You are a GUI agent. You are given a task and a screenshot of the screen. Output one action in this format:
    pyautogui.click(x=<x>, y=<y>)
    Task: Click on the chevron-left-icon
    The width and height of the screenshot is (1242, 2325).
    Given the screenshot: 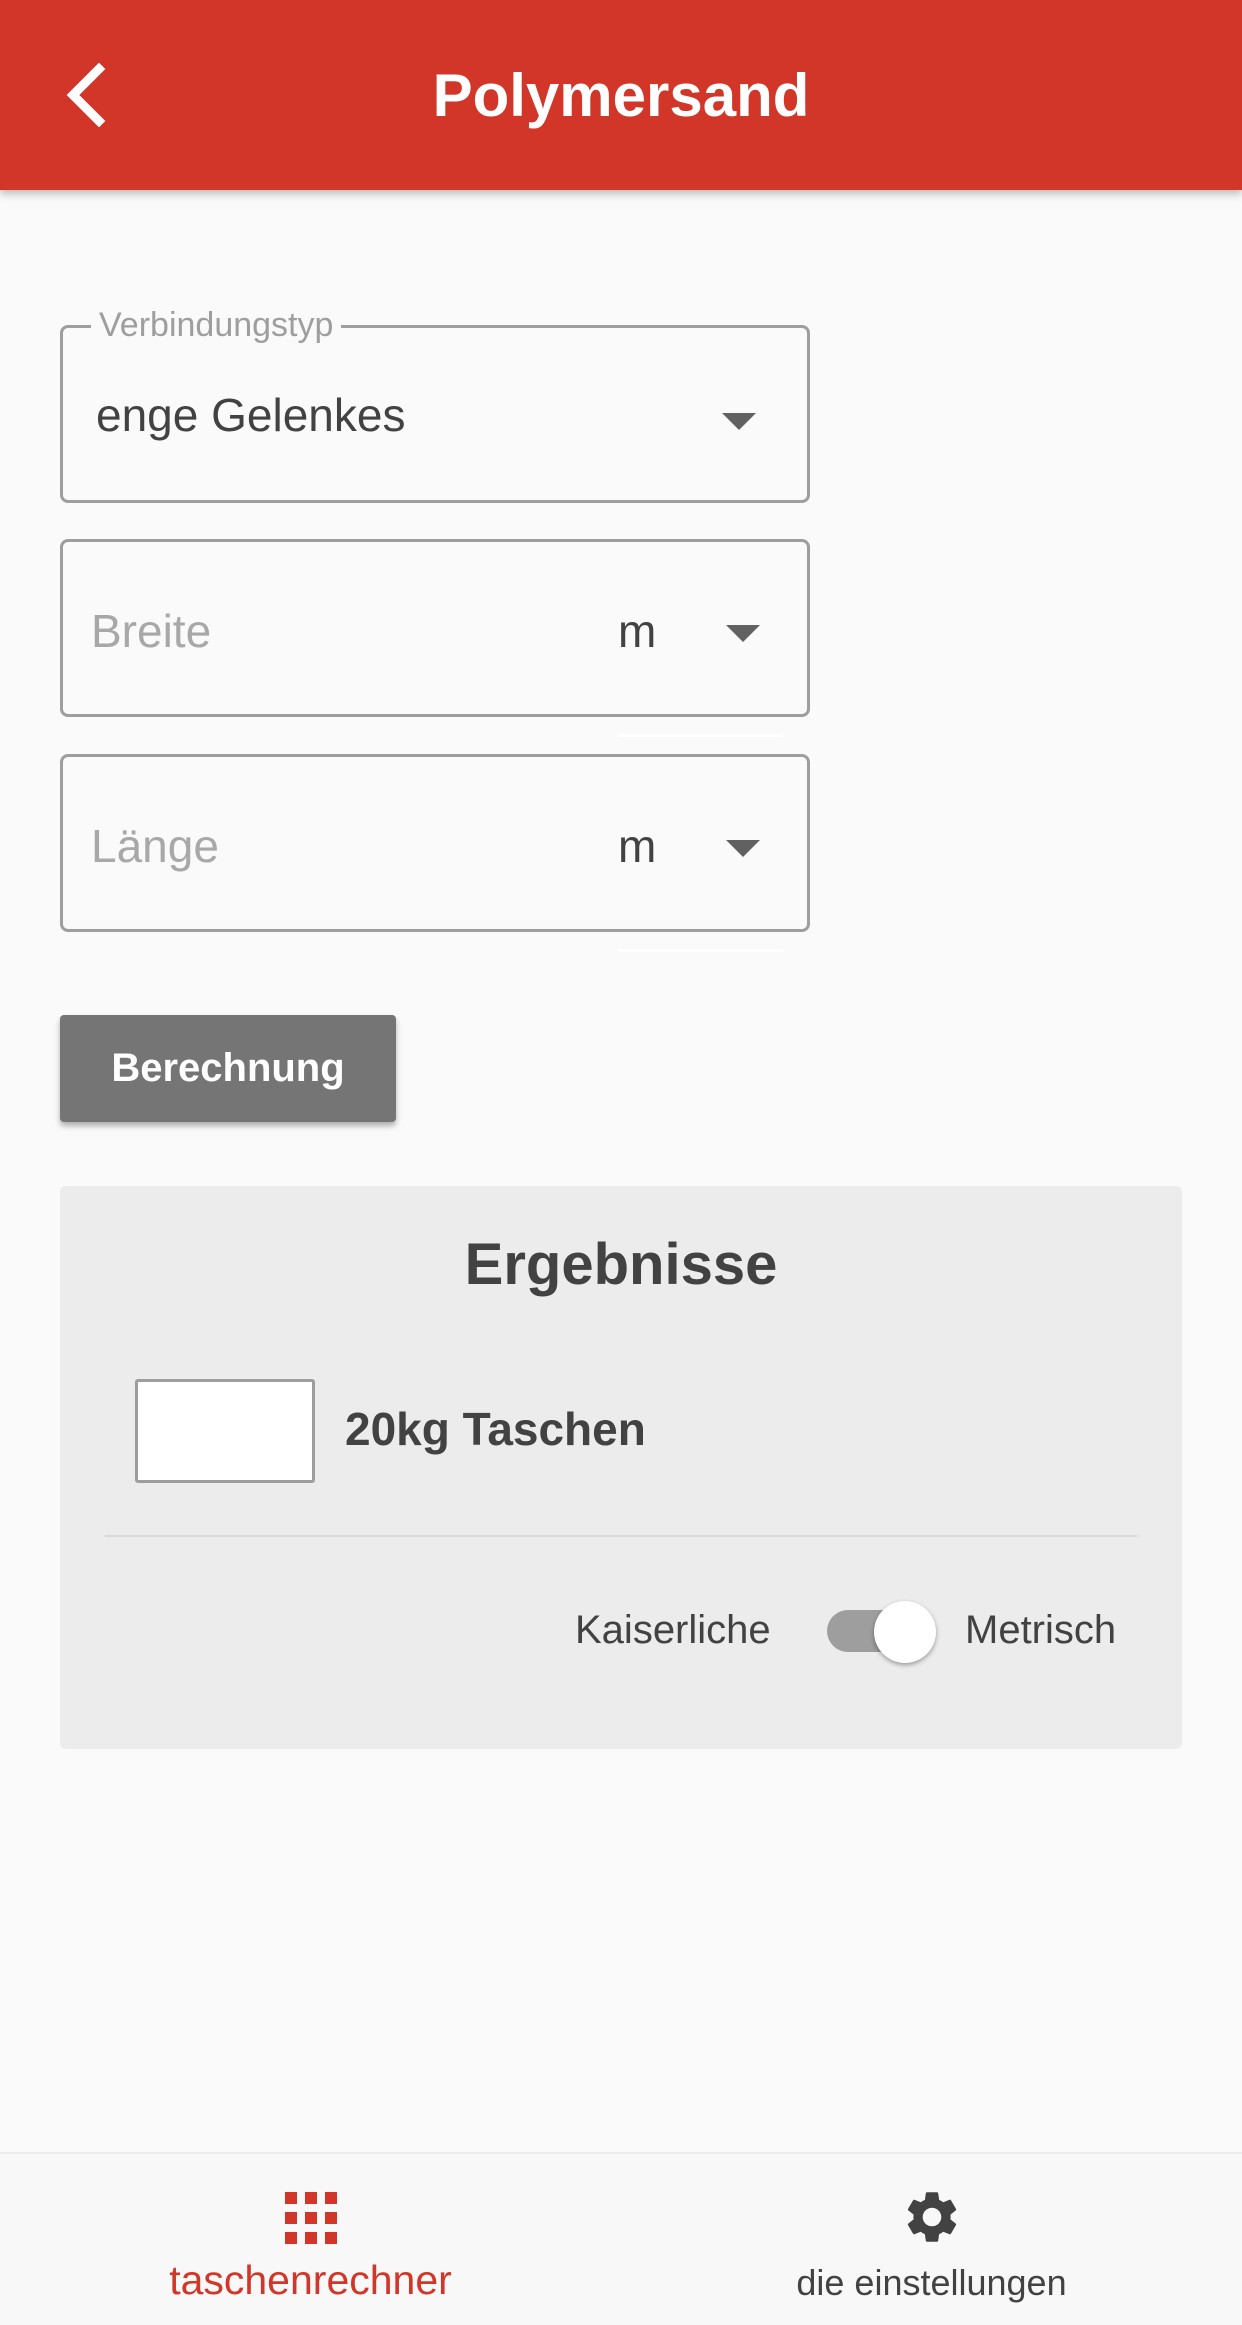 What is the action you would take?
    pyautogui.click(x=86, y=95)
    